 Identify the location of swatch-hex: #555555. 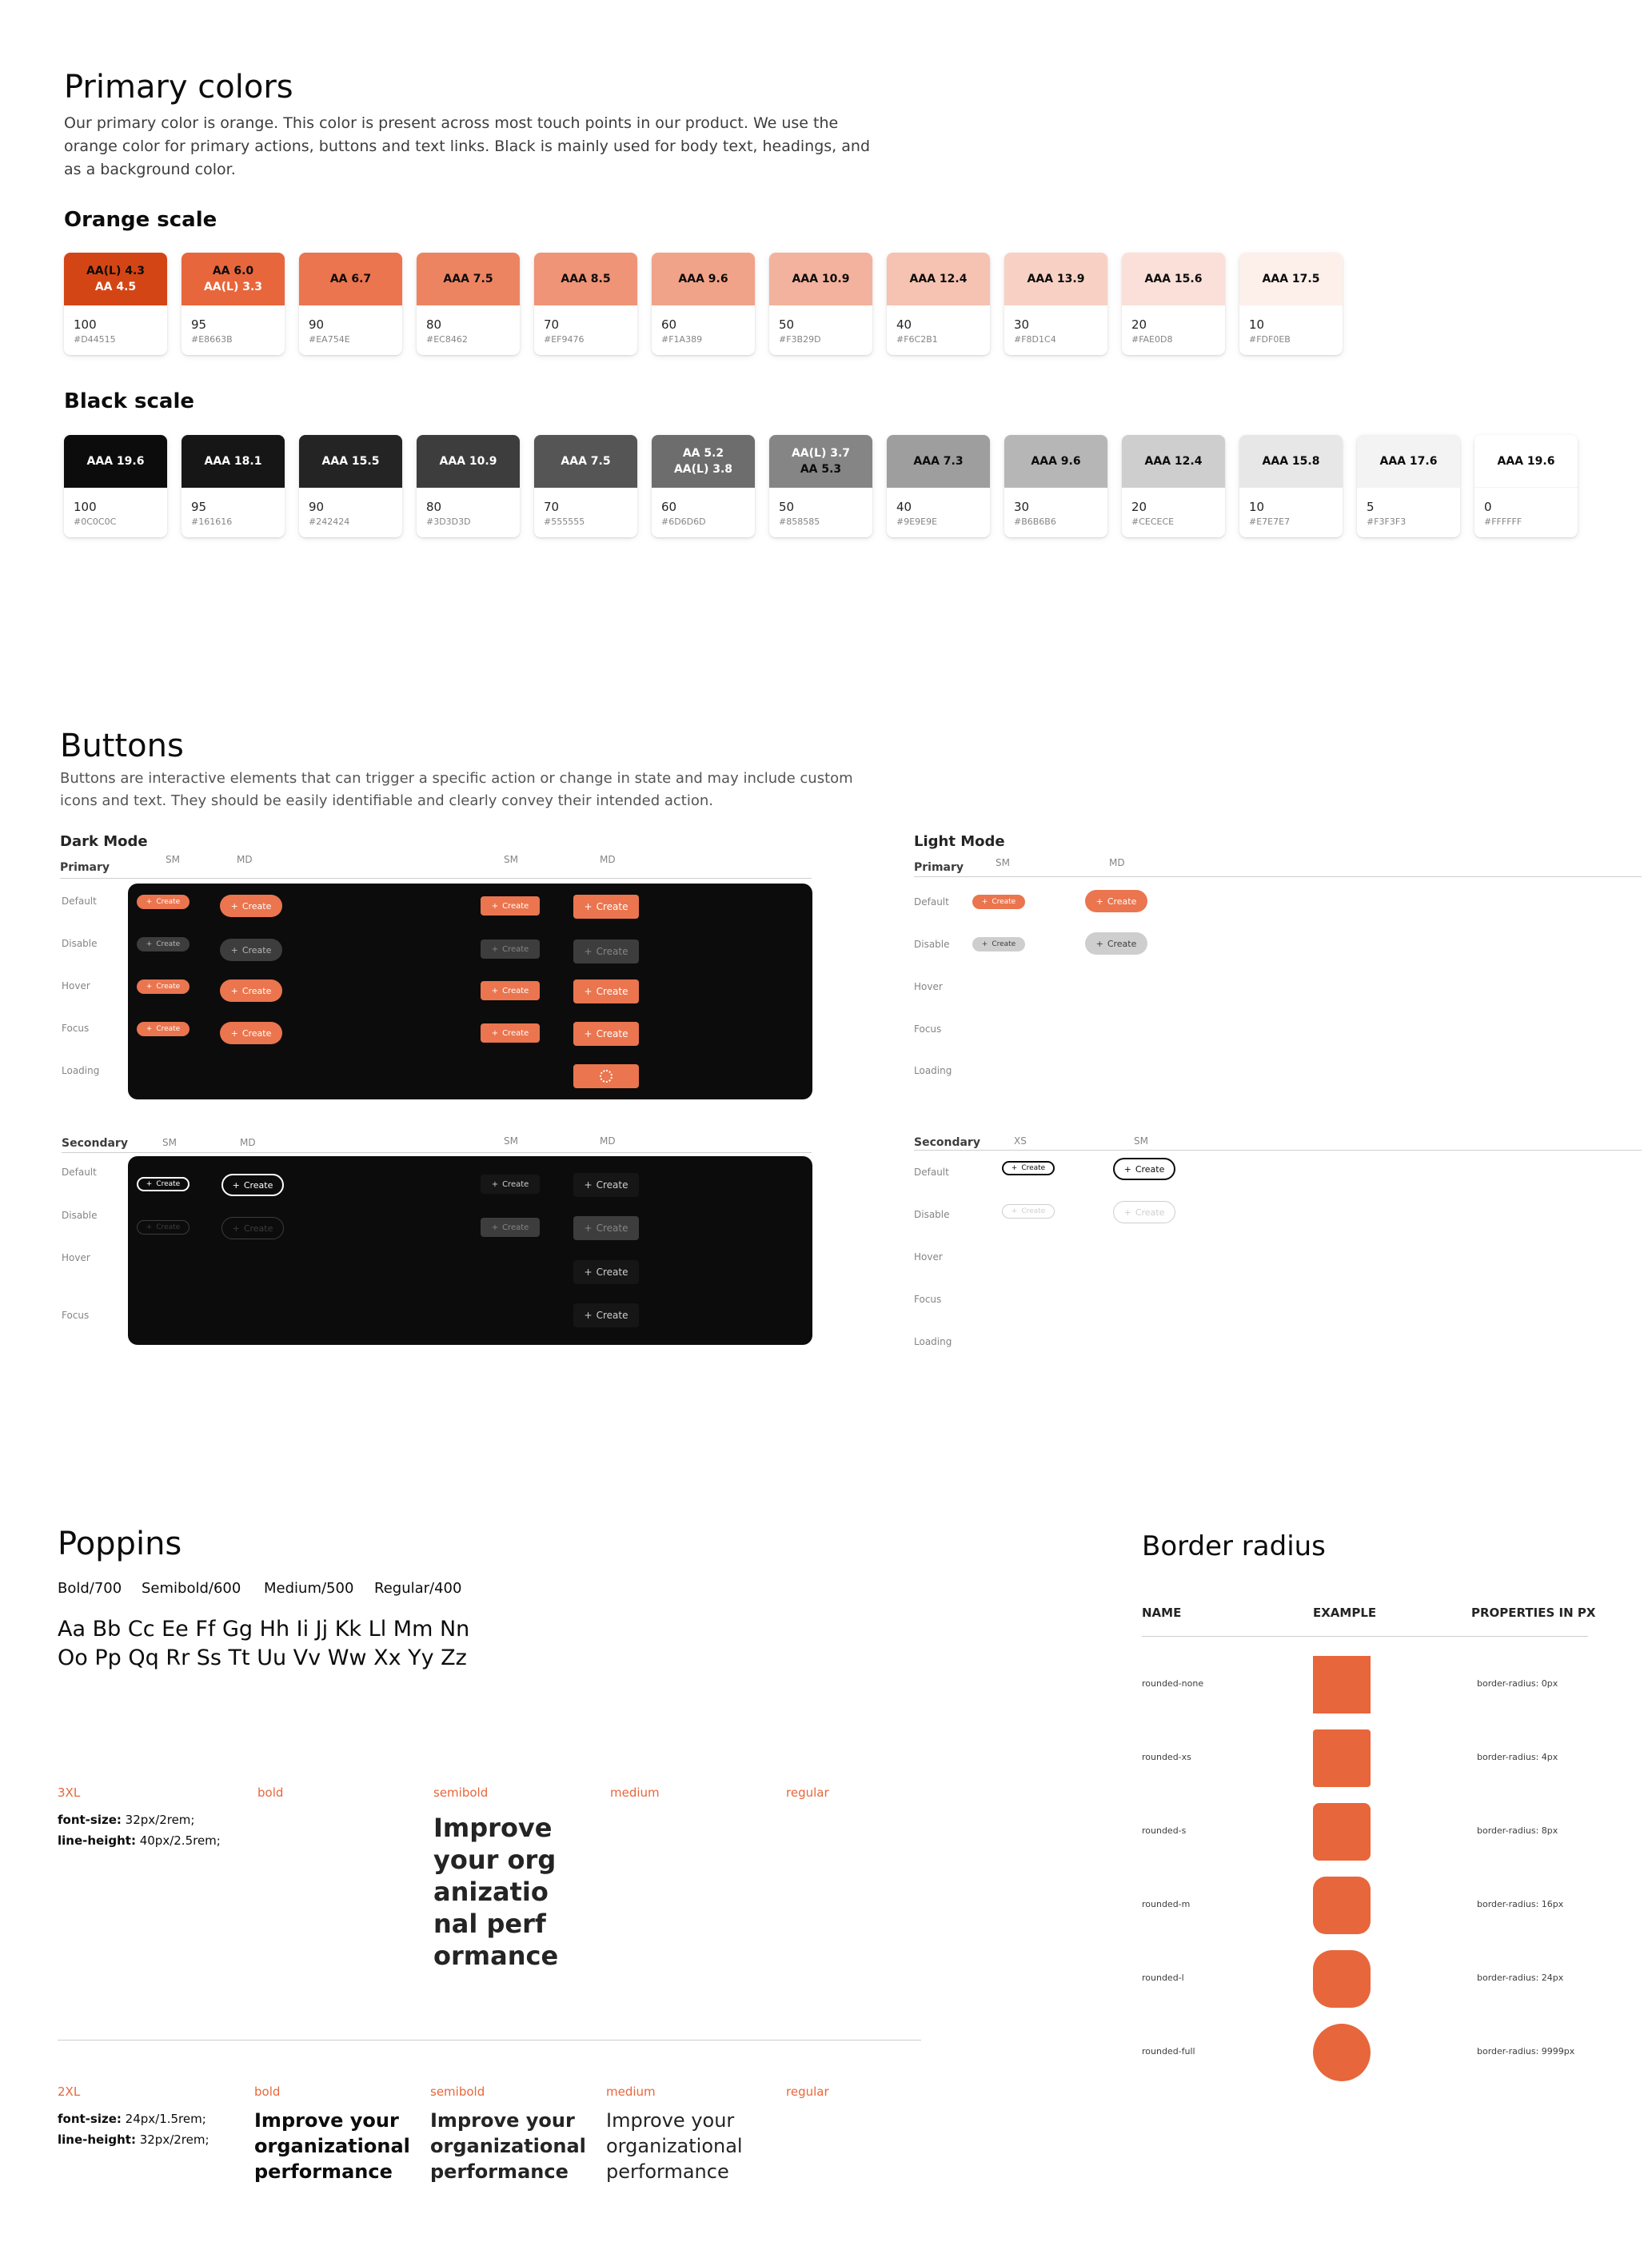
(564, 522).